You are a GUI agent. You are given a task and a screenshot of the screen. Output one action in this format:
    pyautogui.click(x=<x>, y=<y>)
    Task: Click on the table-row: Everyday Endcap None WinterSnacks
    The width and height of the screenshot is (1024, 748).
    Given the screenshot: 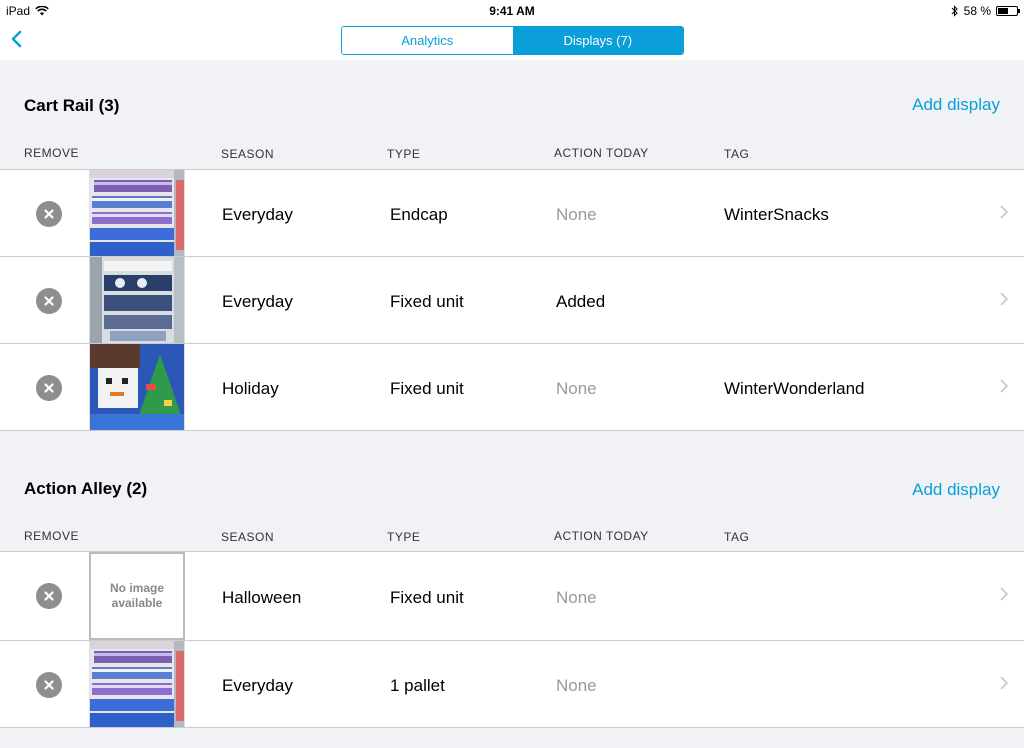 What is the action you would take?
    pyautogui.click(x=512, y=213)
    